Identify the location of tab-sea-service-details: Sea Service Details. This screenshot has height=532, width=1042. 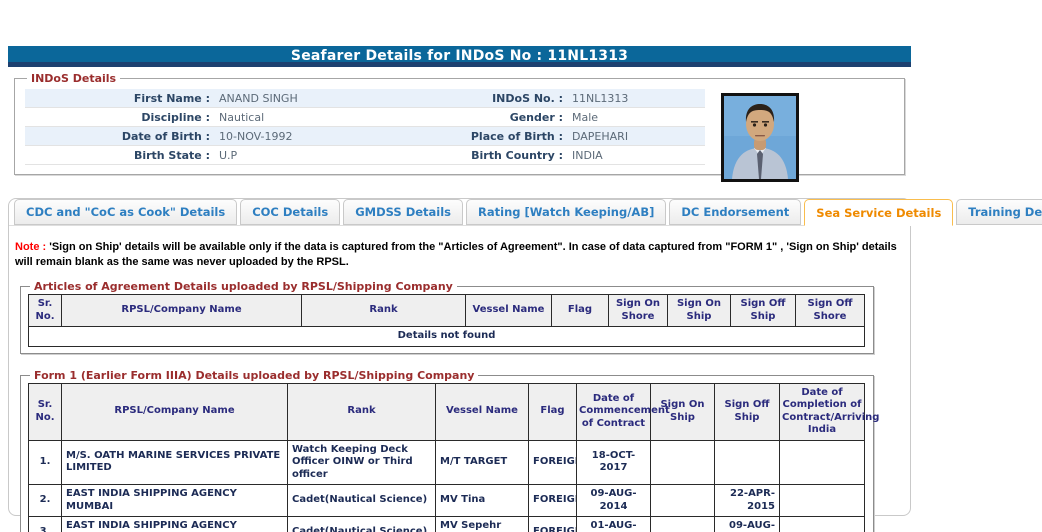
(879, 212).